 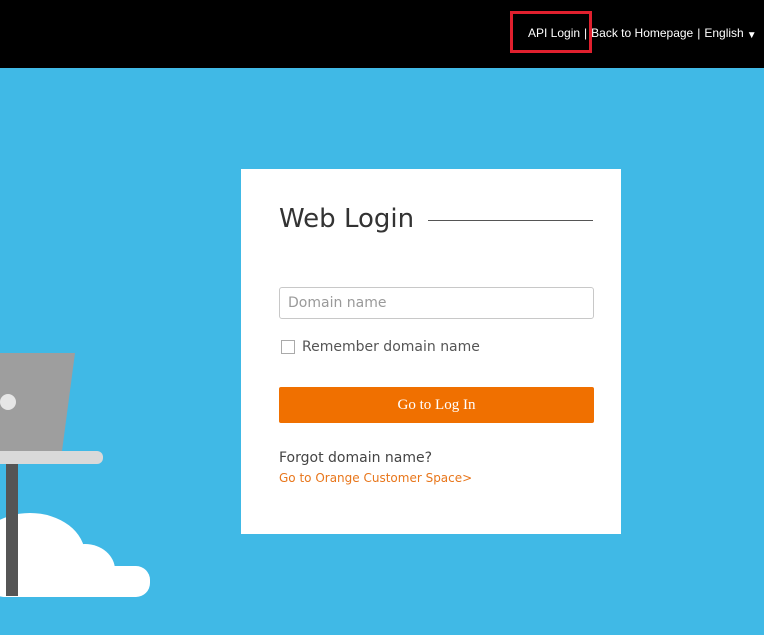 I want to click on forgot-domain-text: Forgot domain name?, so click(x=356, y=458).